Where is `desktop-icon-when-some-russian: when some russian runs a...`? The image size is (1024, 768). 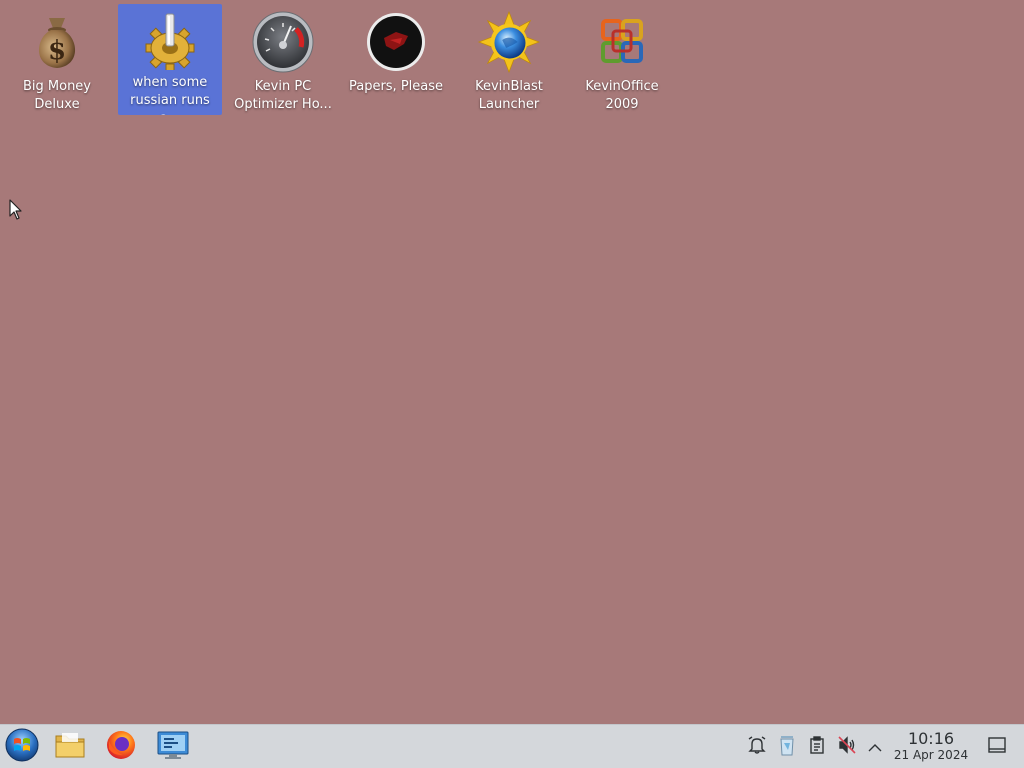
desktop-icon-when-some-russian: when some russian runs a... is located at coordinates (170, 59).